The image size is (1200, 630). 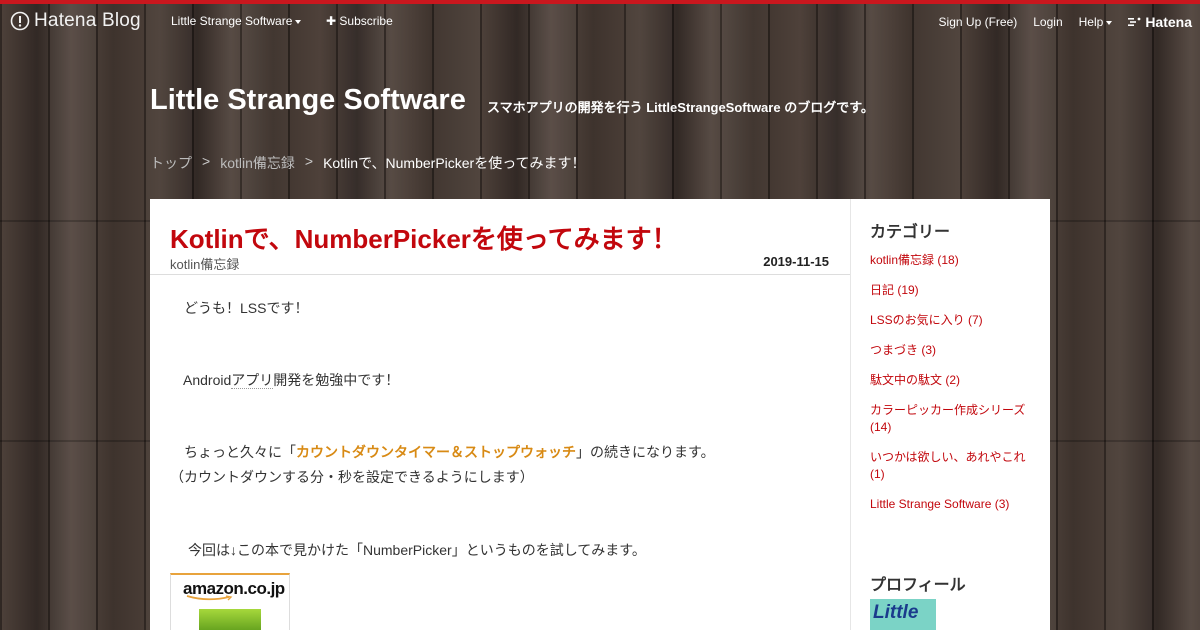 What do you see at coordinates (955, 466) in the screenshot?
I see `category-item: いつかは欲しい、あれやこれ (1)` at bounding box center [955, 466].